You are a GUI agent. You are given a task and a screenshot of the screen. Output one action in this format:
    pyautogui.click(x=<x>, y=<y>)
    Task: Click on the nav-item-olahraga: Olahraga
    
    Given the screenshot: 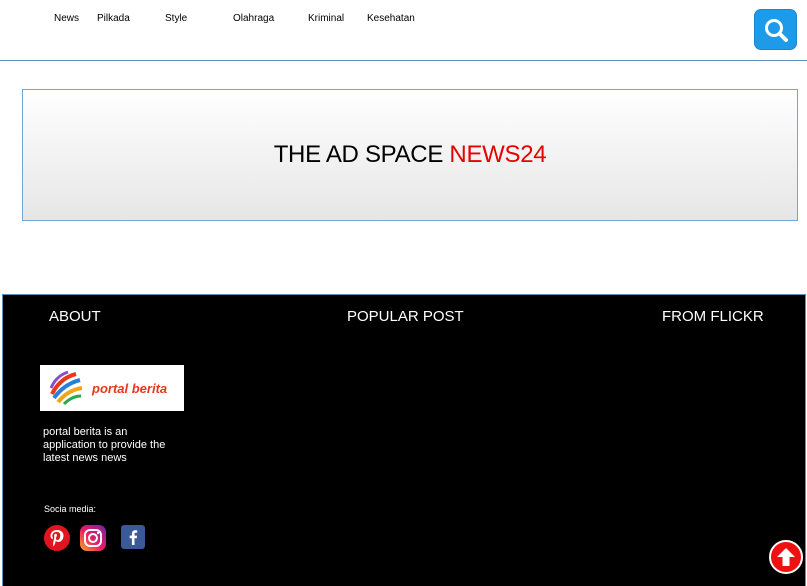 What is the action you would take?
    pyautogui.click(x=253, y=18)
    